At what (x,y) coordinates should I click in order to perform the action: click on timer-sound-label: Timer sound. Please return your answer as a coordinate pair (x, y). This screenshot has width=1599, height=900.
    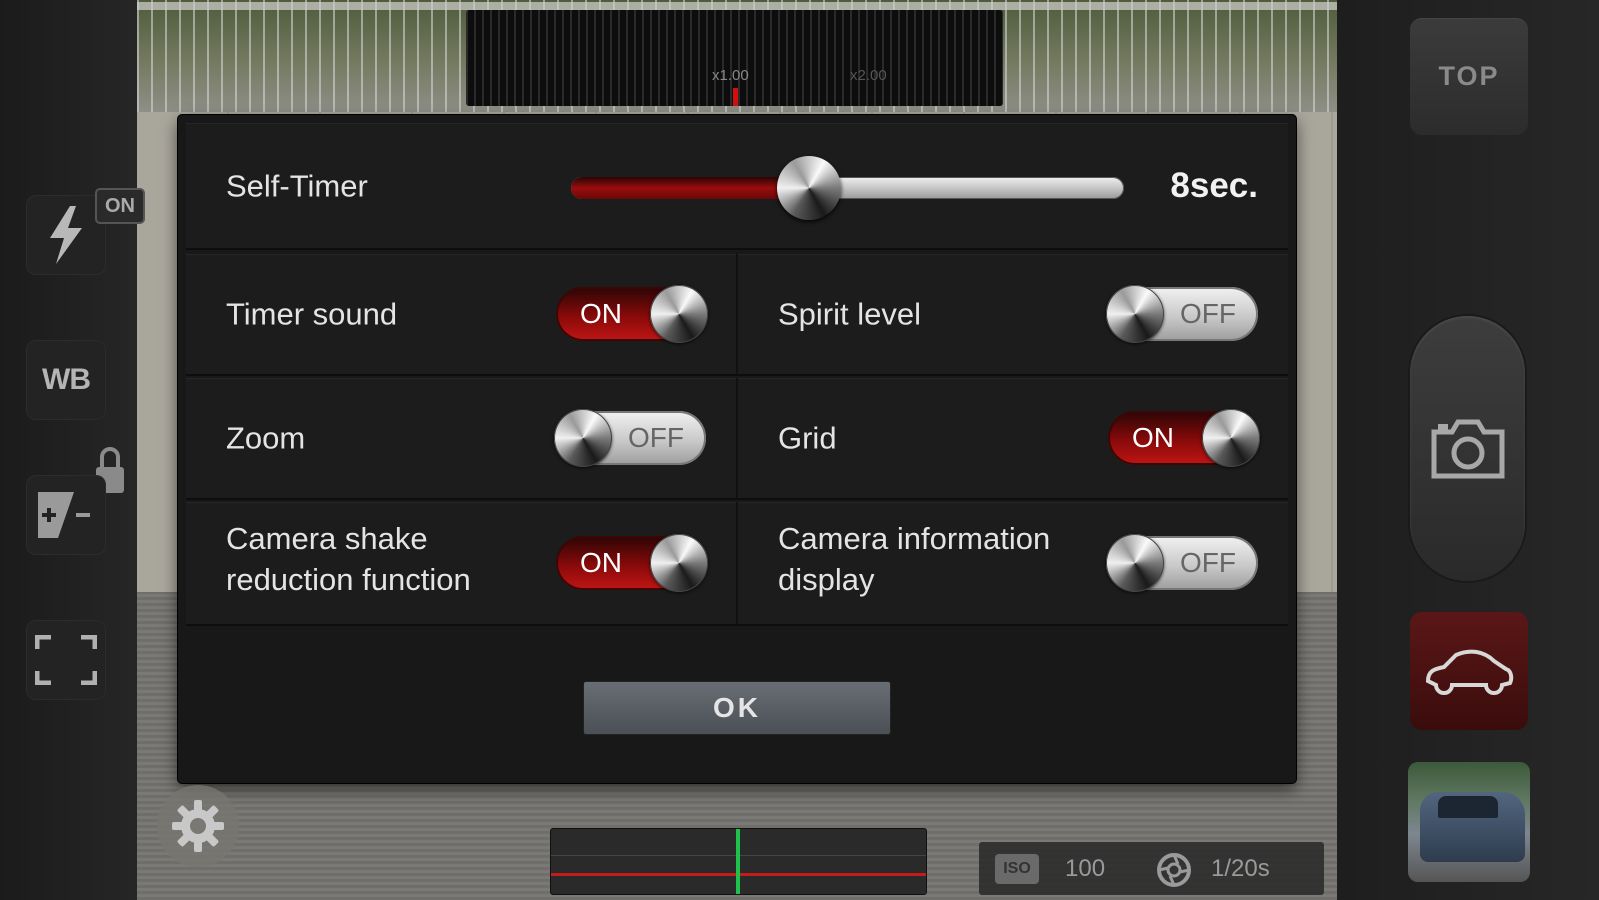
    Looking at the image, I should click on (312, 314).